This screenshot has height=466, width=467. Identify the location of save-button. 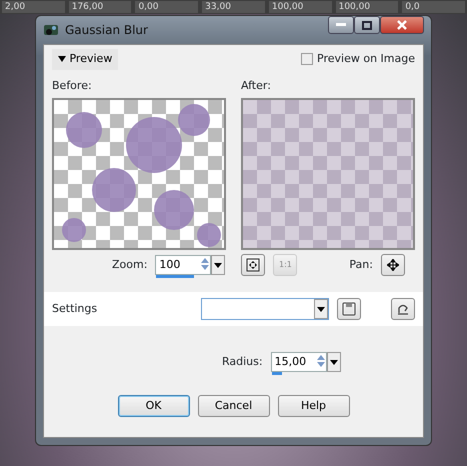
(349, 309).